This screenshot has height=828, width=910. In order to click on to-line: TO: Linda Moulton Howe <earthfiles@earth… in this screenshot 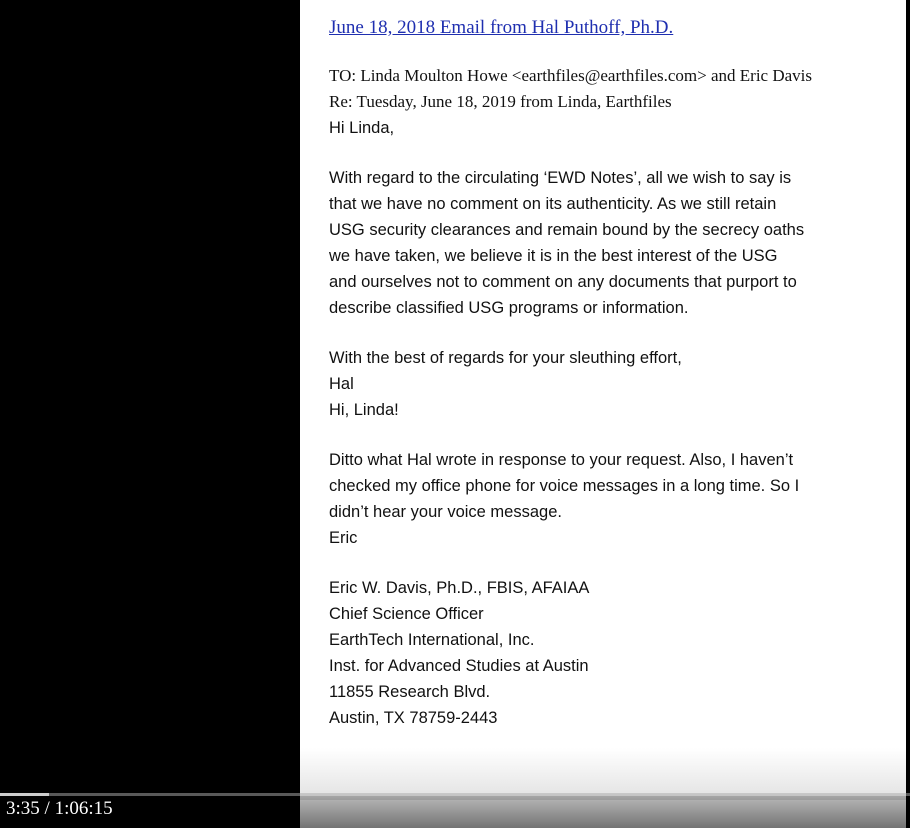, I will do `click(570, 75)`.